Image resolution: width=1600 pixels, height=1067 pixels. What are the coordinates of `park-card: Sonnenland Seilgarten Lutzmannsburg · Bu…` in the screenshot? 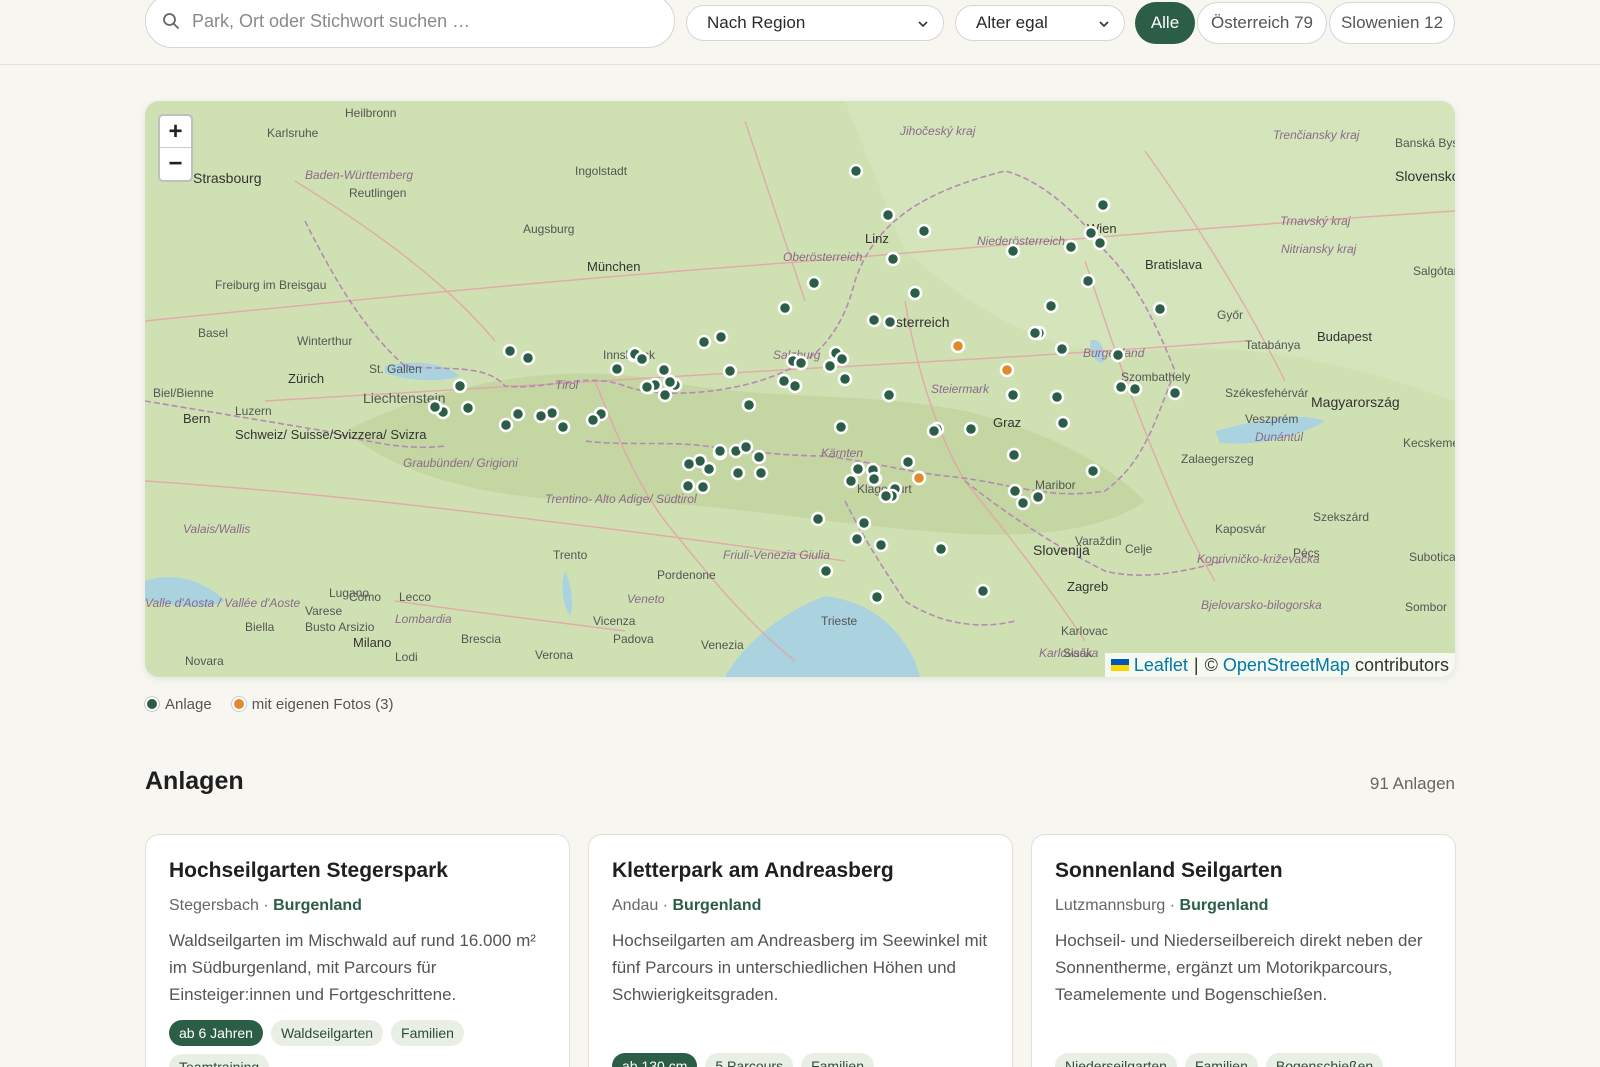 It's located at (1243, 950).